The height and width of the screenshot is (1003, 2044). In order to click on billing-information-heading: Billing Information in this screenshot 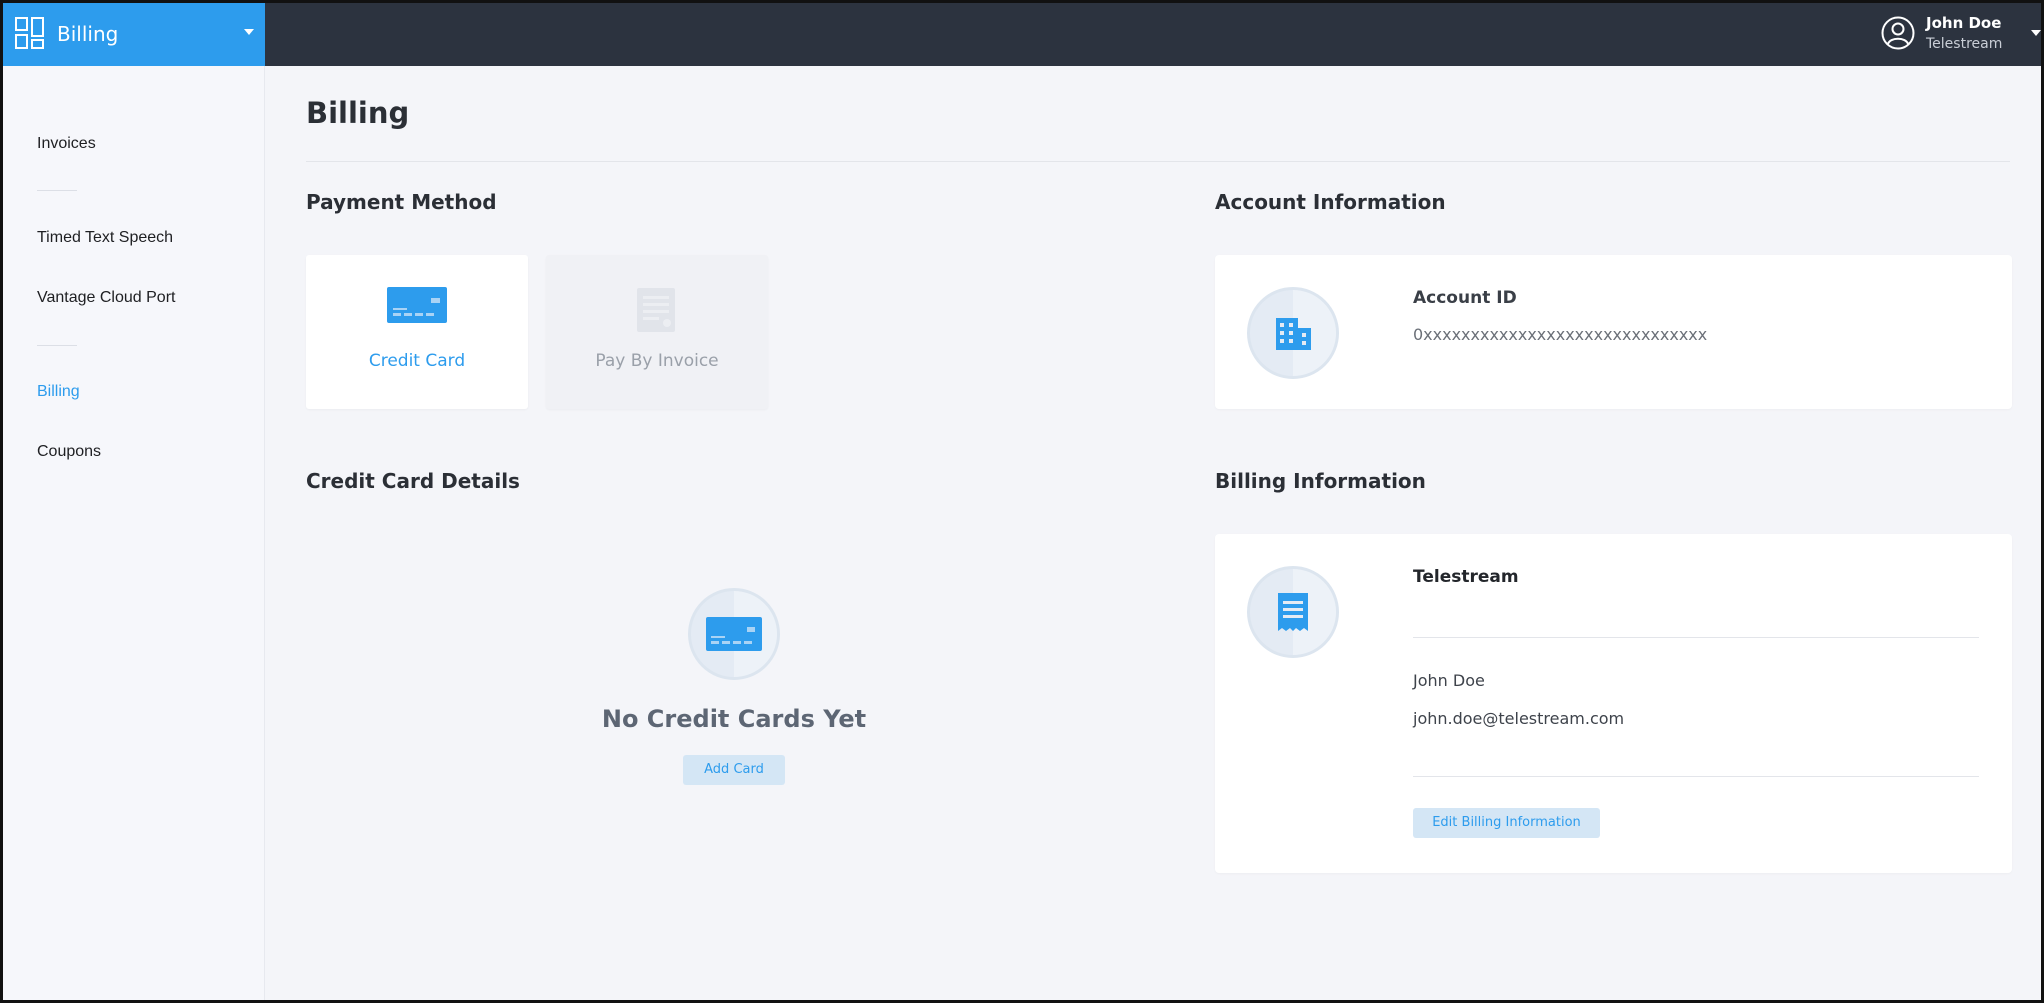, I will do `click(1320, 481)`.